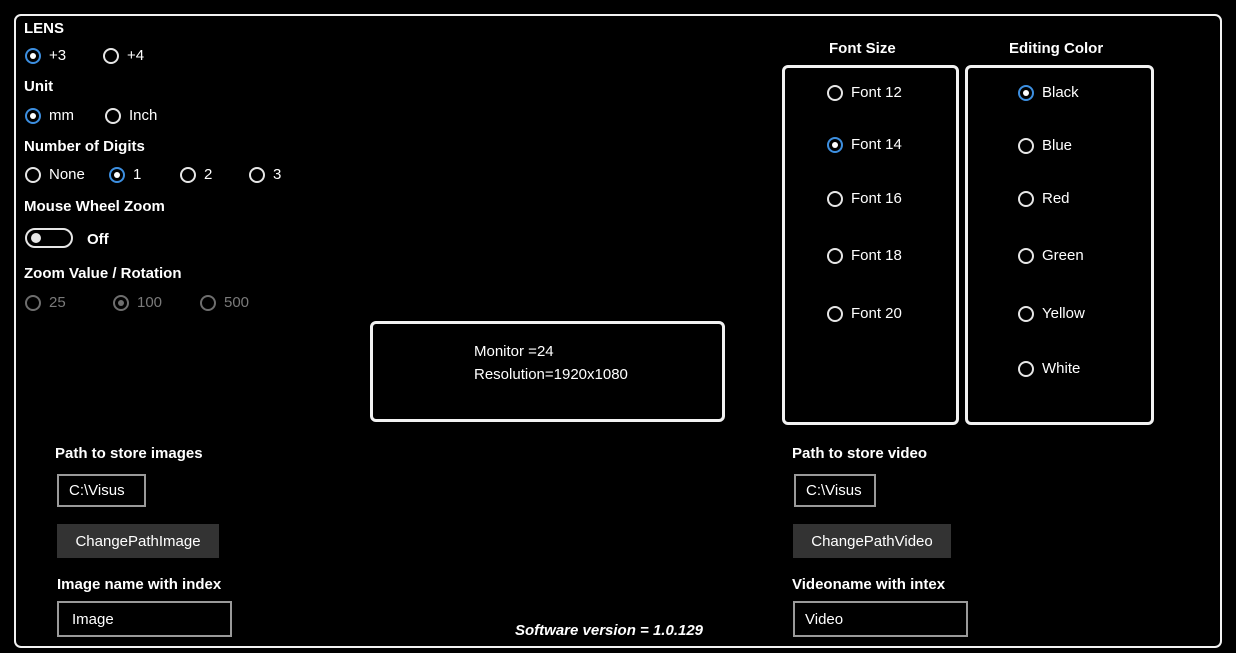  What do you see at coordinates (103, 273) in the screenshot?
I see `zoom-value-heading: Zoom Value / Rotation` at bounding box center [103, 273].